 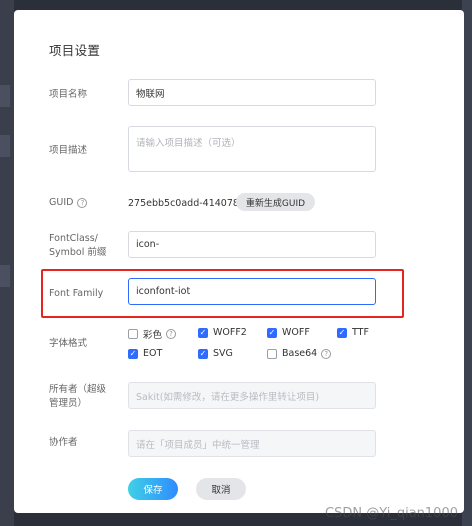 I want to click on checkbox-woff2-label: WOFF2, so click(x=230, y=332).